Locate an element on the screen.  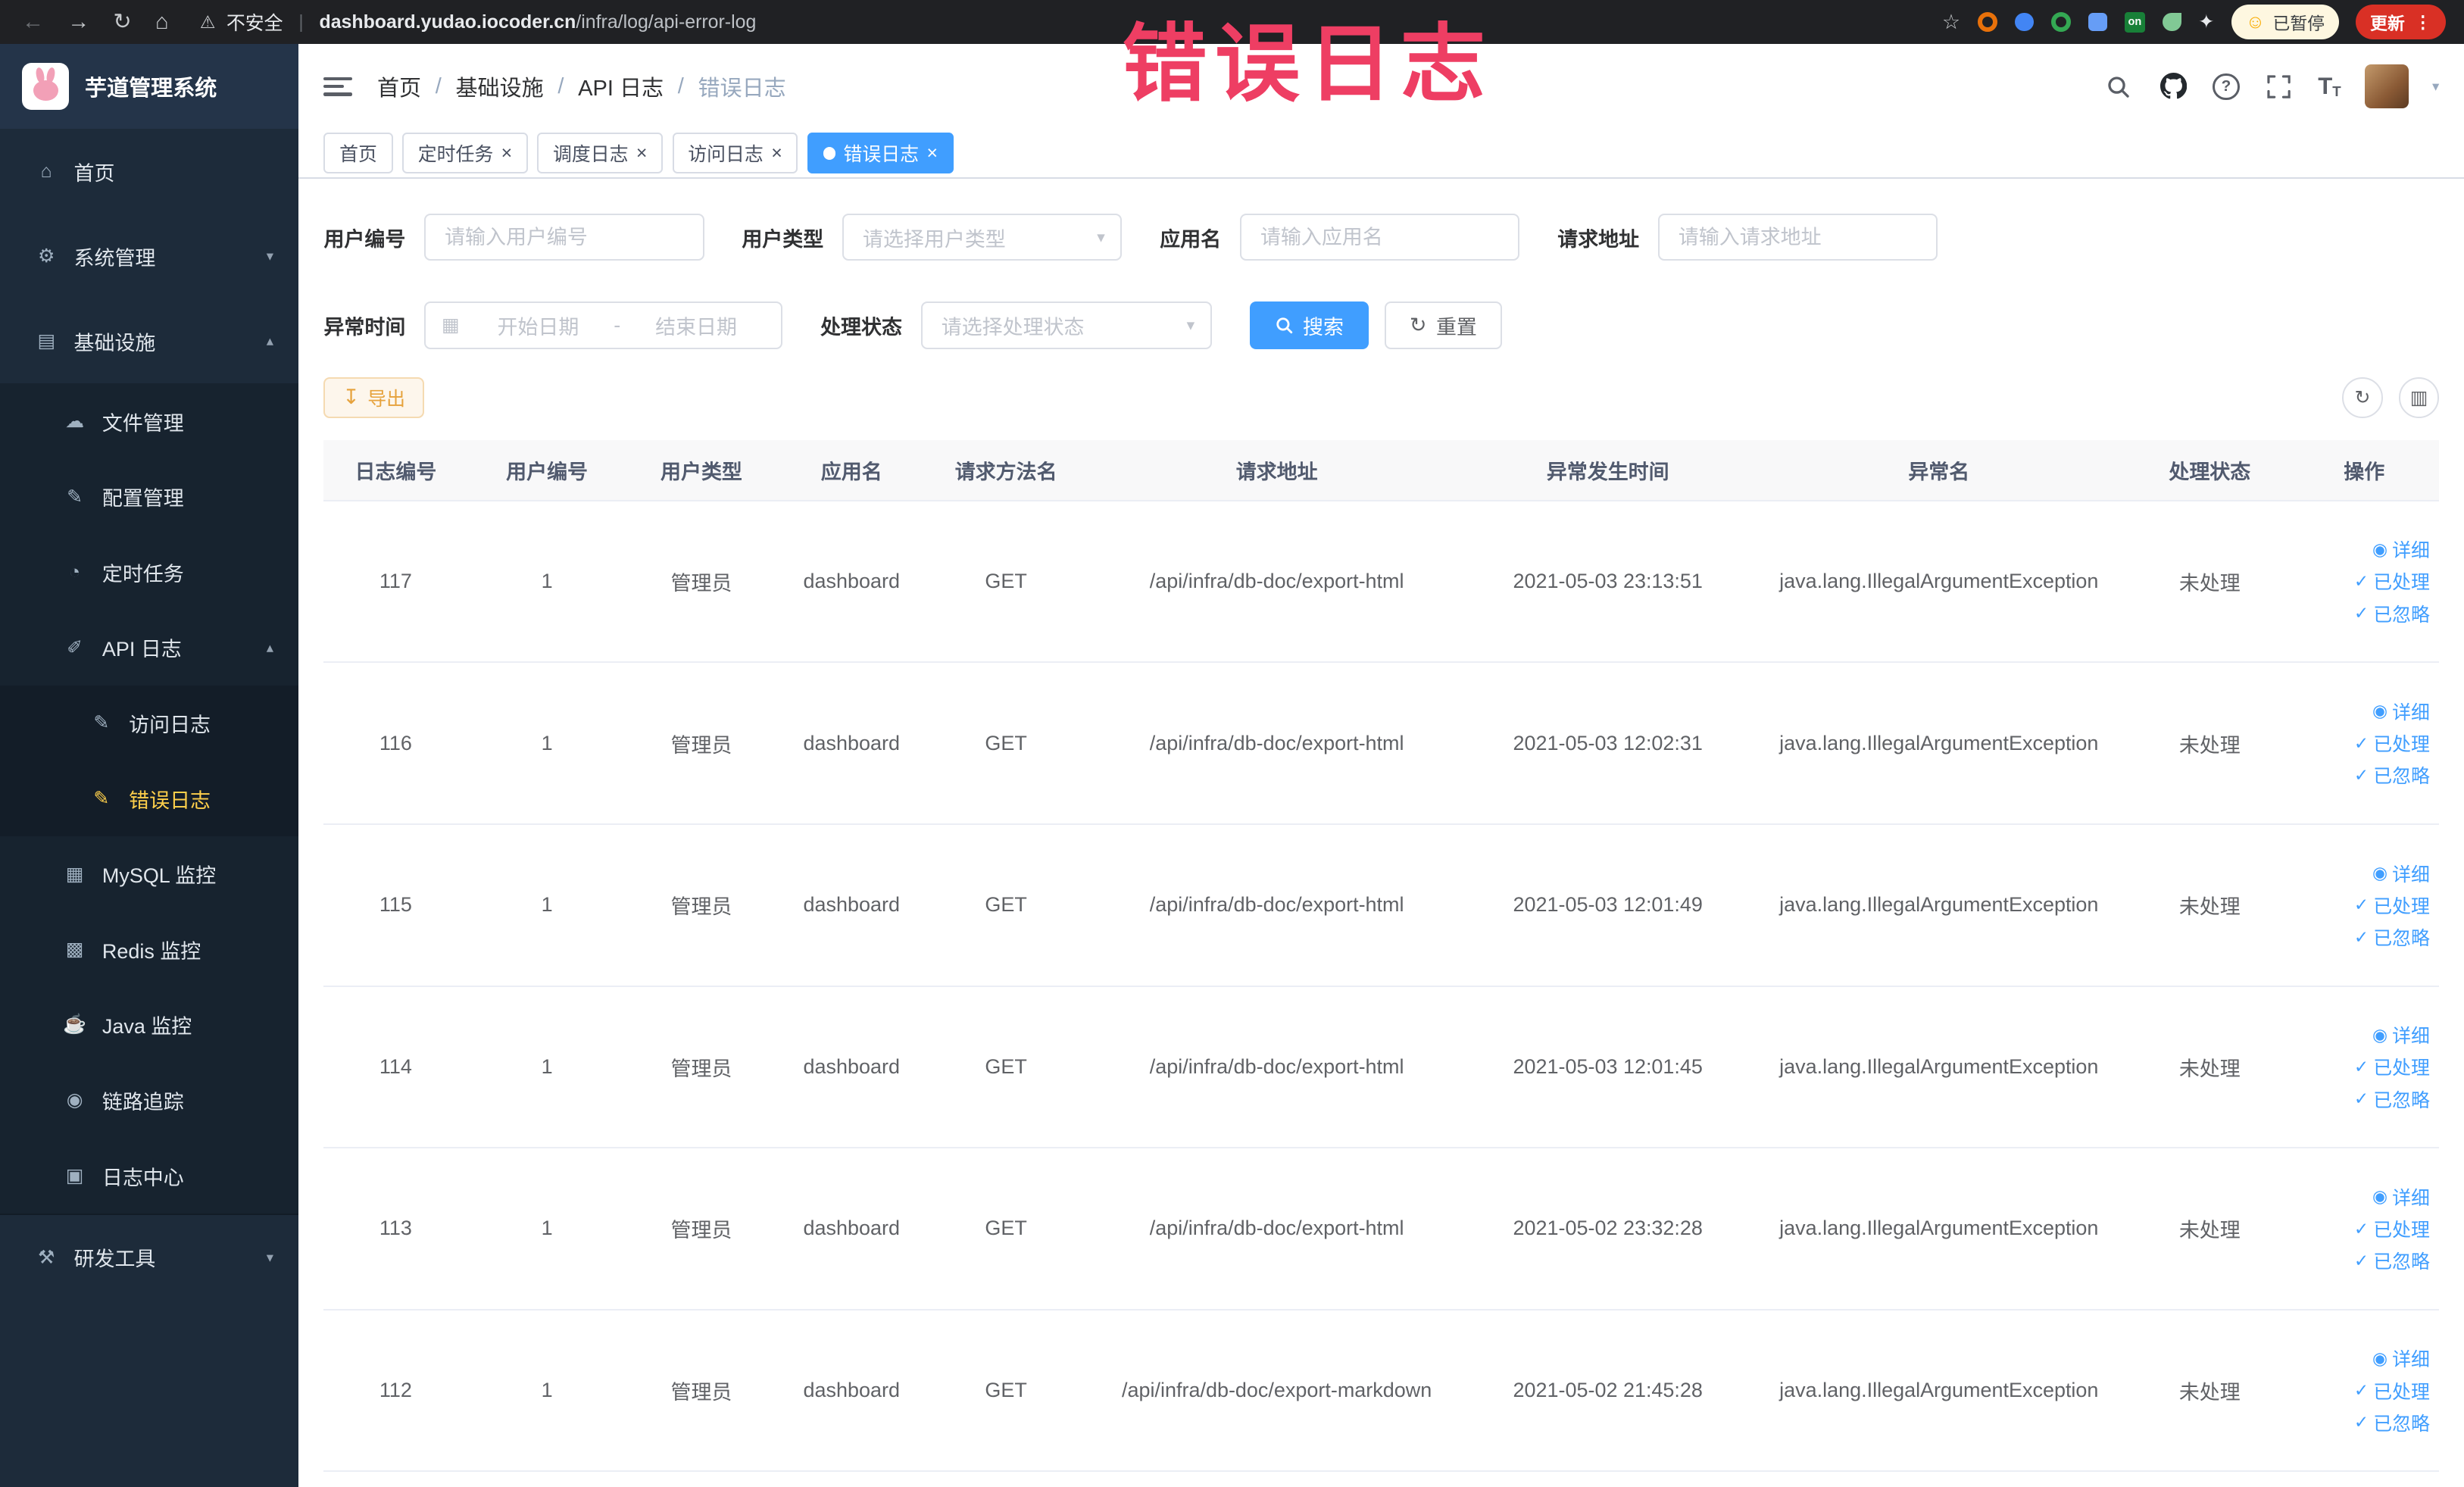
sidebar-item-label: Java 监控 is located at coordinates (146, 1027).